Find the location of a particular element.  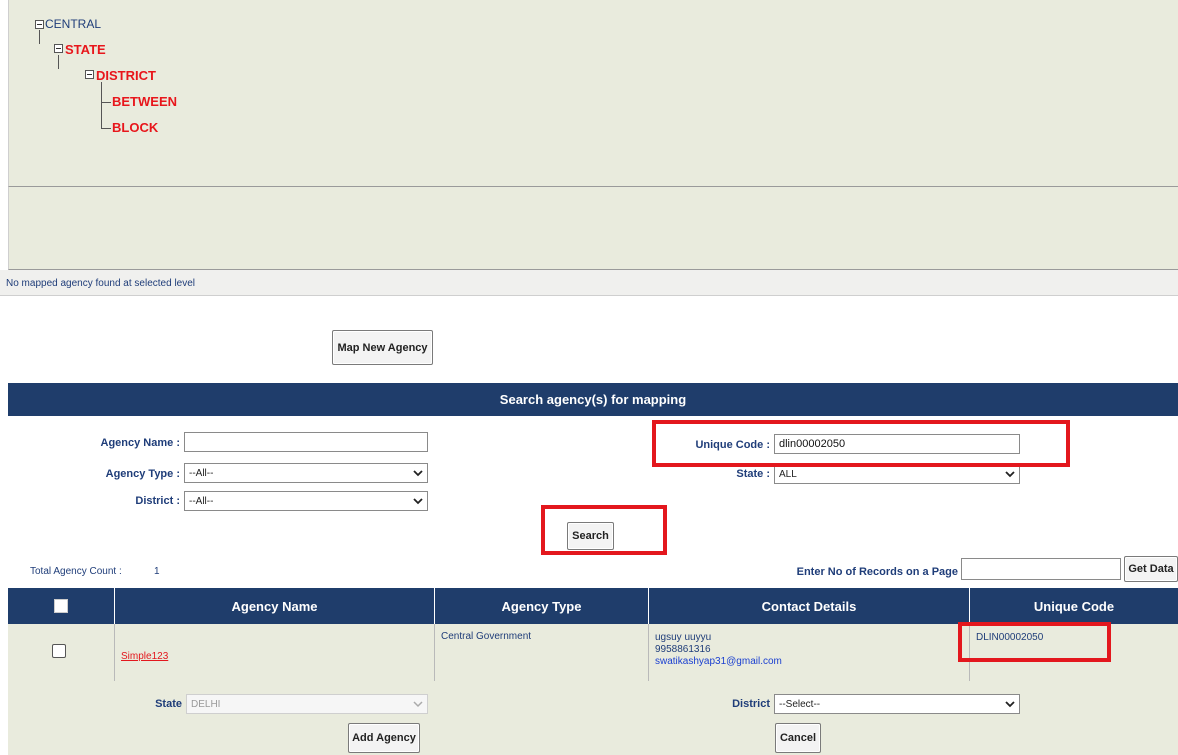

total-agency-count-label: Total Agency Count : is located at coordinates (76, 571).